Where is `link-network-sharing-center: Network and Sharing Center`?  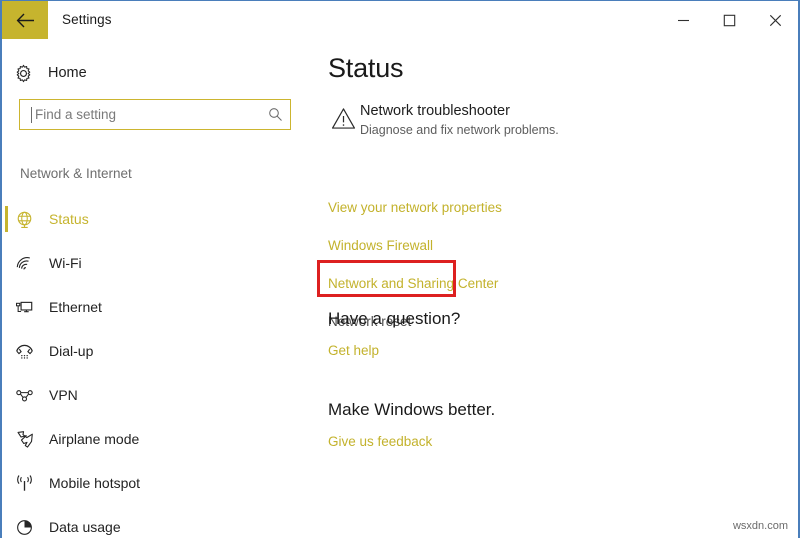 link-network-sharing-center: Network and Sharing Center is located at coordinates (548, 284).